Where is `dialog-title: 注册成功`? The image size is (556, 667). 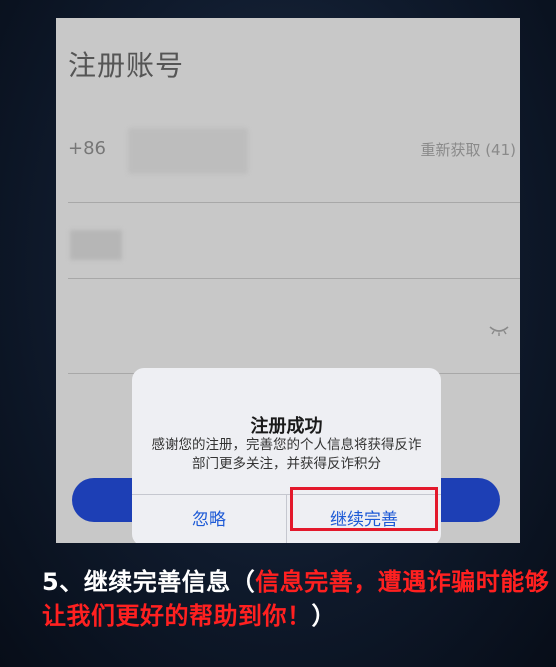 dialog-title: 注册成功 is located at coordinates (286, 426).